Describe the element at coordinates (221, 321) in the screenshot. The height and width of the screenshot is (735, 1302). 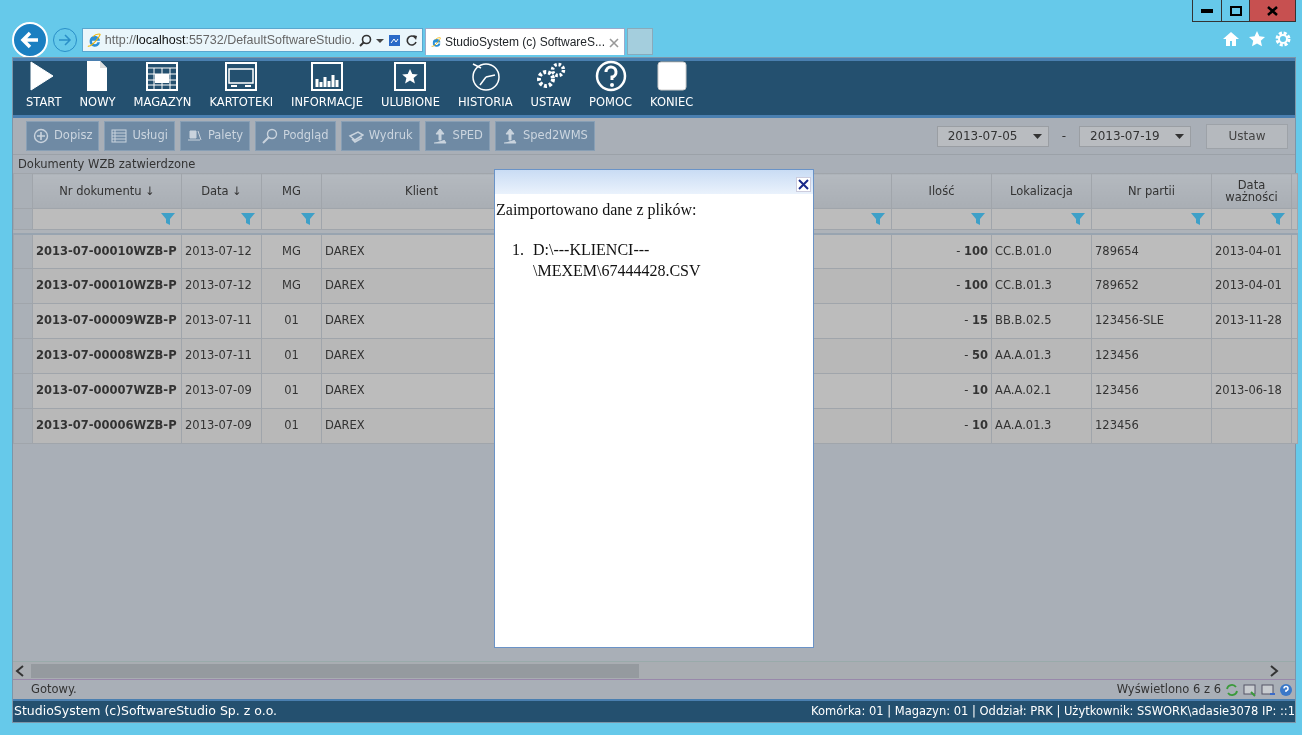
I see `table-cell: 2013-07-11` at that location.